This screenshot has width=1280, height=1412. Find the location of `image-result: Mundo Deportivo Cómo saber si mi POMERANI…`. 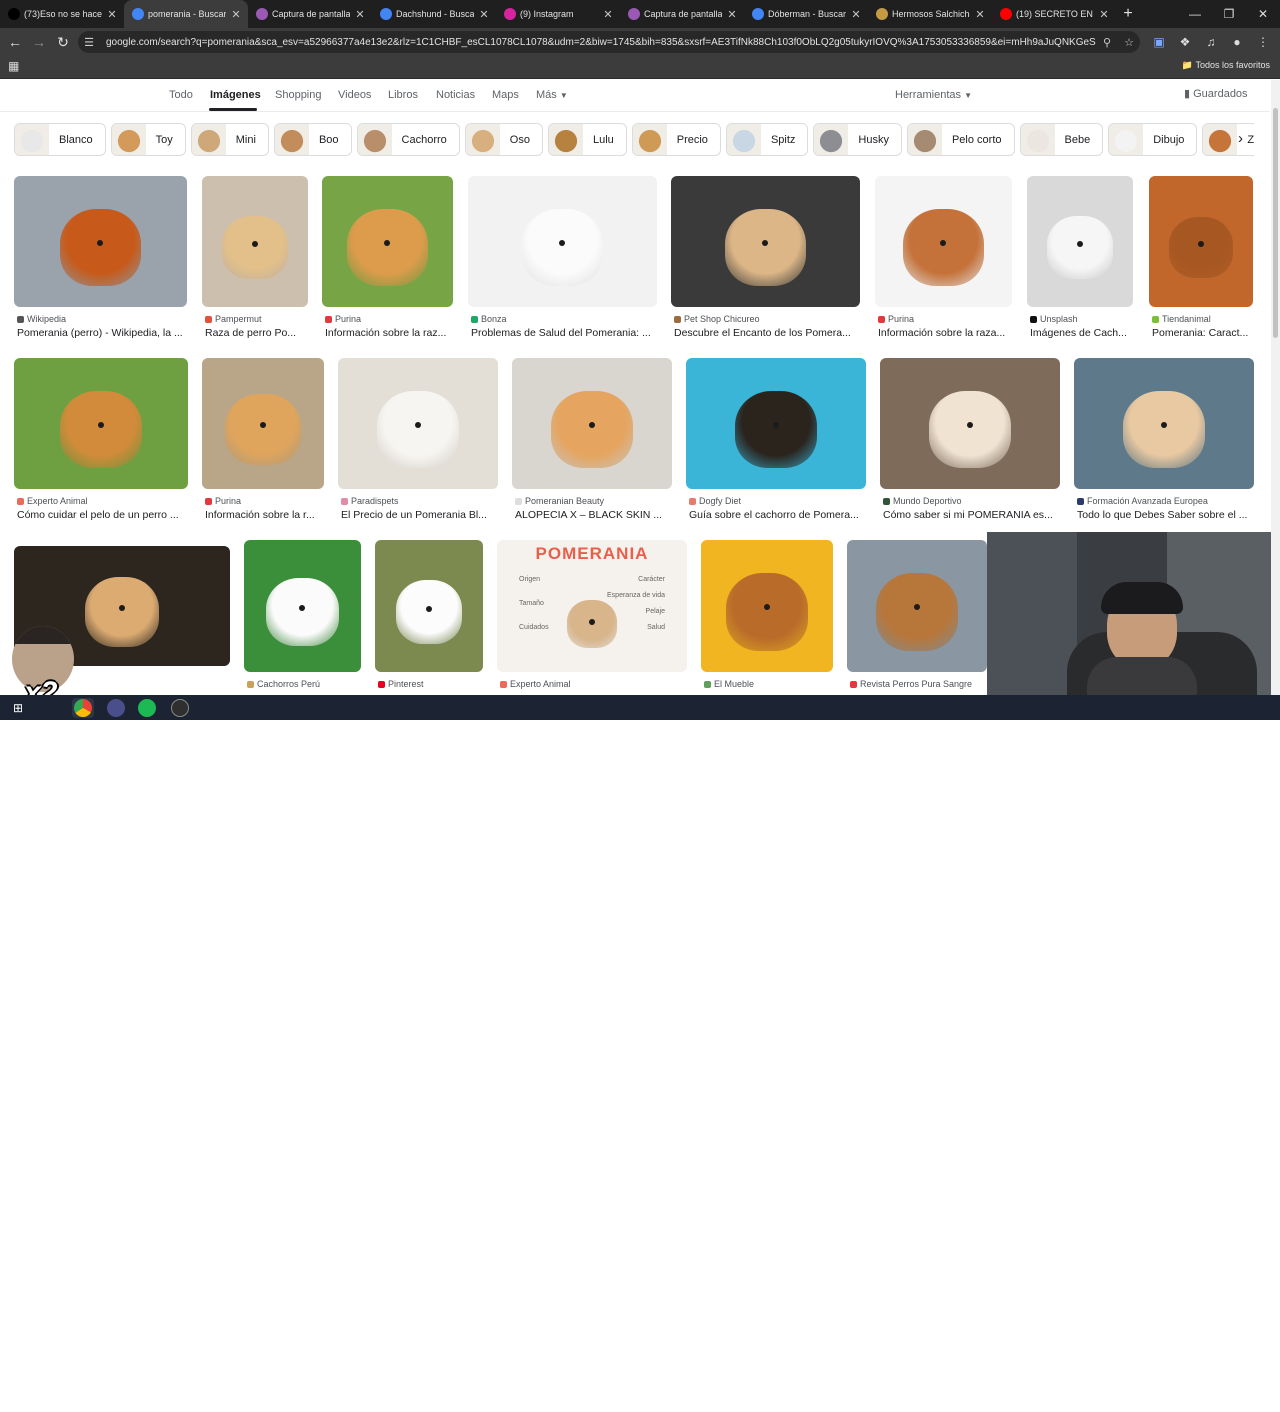

image-result: Mundo Deportivo Cómo saber si mi POMERANI… is located at coordinates (970, 443).